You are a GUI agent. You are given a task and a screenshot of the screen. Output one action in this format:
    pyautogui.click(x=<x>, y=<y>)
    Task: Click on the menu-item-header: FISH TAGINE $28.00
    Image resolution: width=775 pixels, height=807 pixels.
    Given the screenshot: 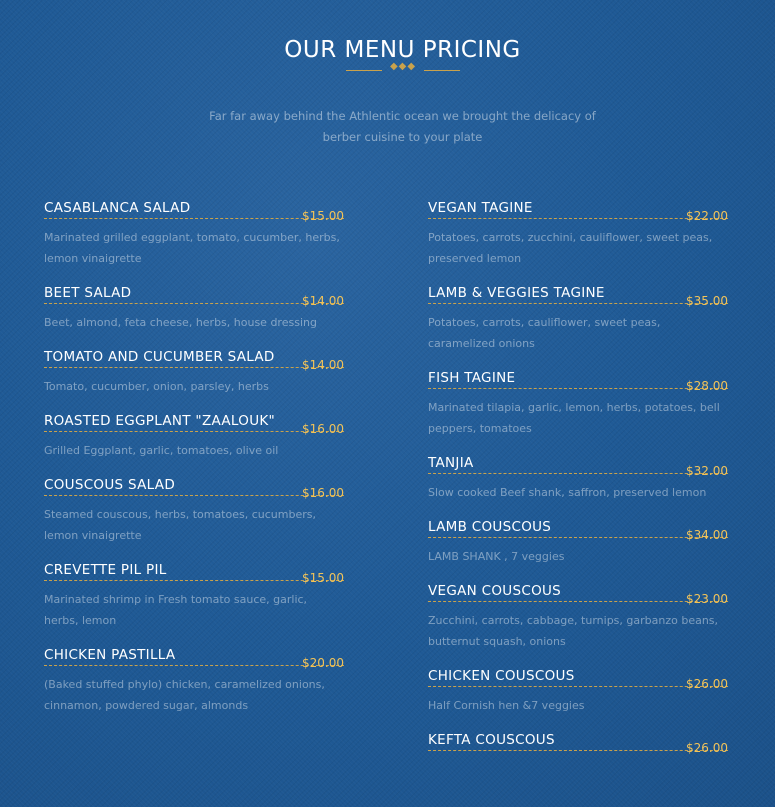 What is the action you would take?
    pyautogui.click(x=578, y=380)
    